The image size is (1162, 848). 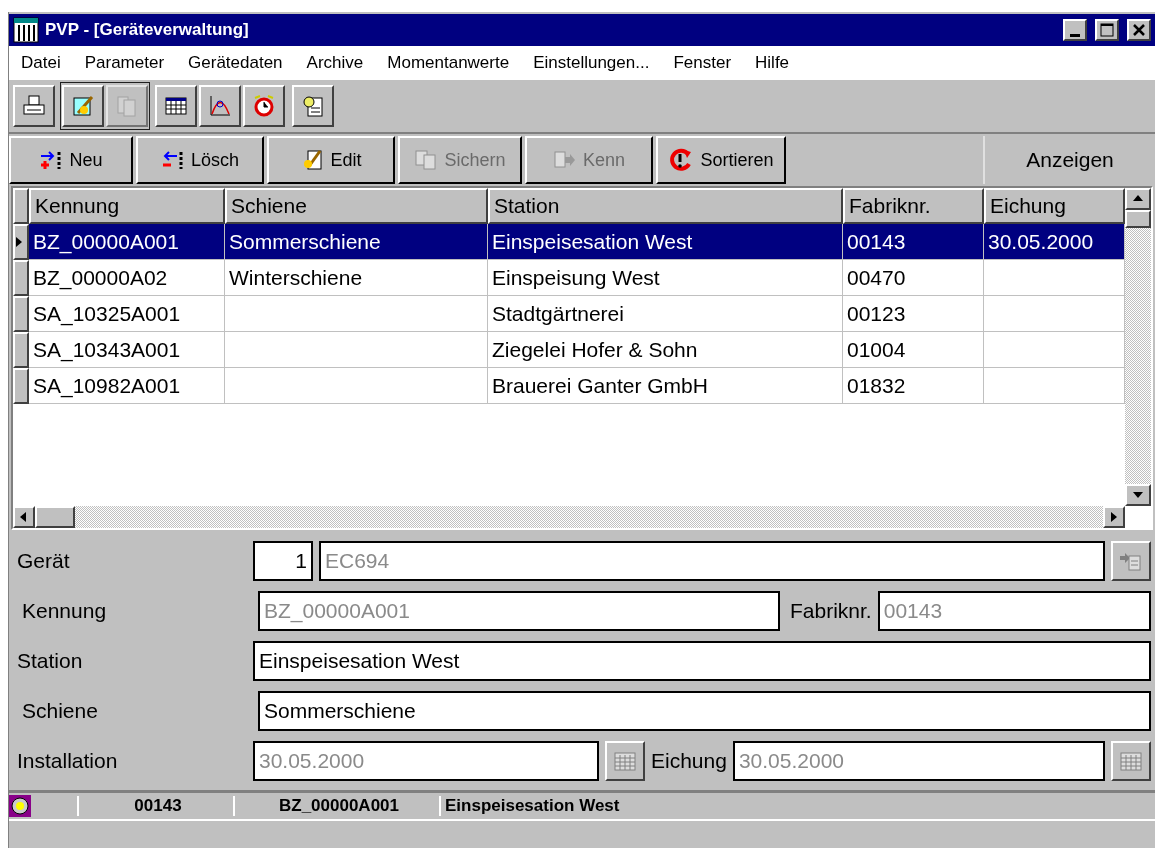 I want to click on maximize-icon, so click(x=1107, y=30).